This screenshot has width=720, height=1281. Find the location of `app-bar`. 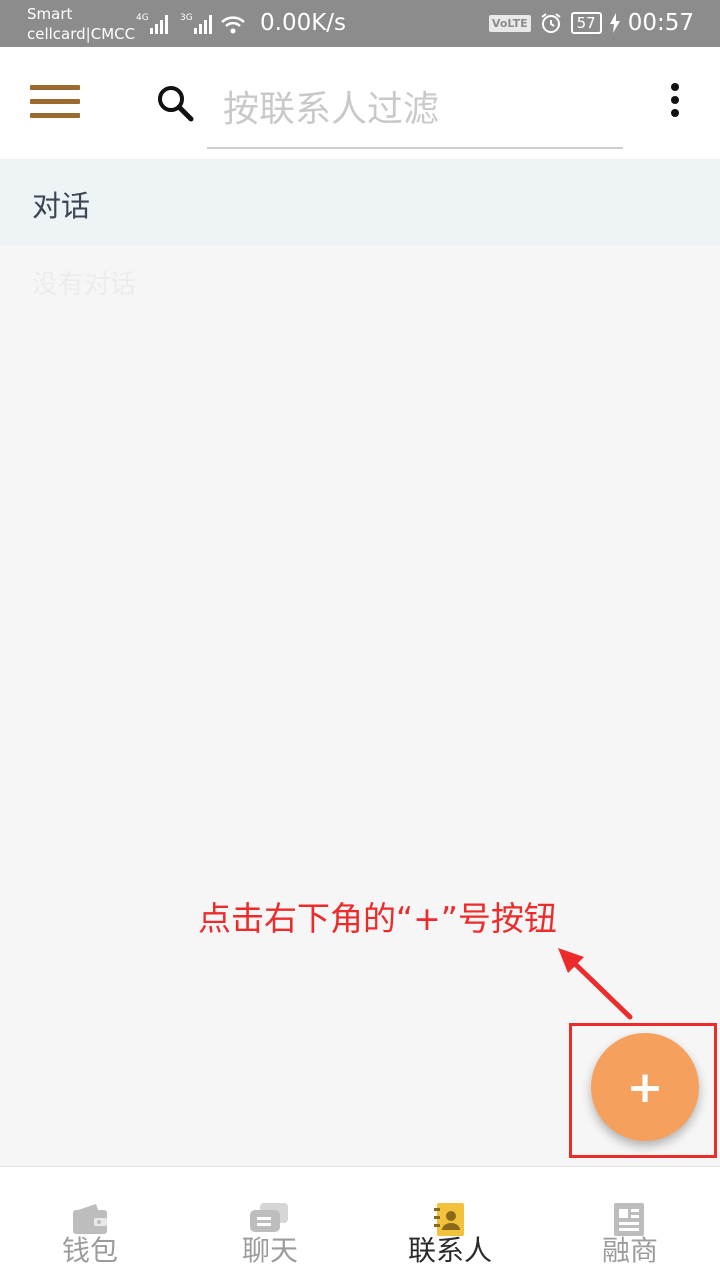

app-bar is located at coordinates (360, 103).